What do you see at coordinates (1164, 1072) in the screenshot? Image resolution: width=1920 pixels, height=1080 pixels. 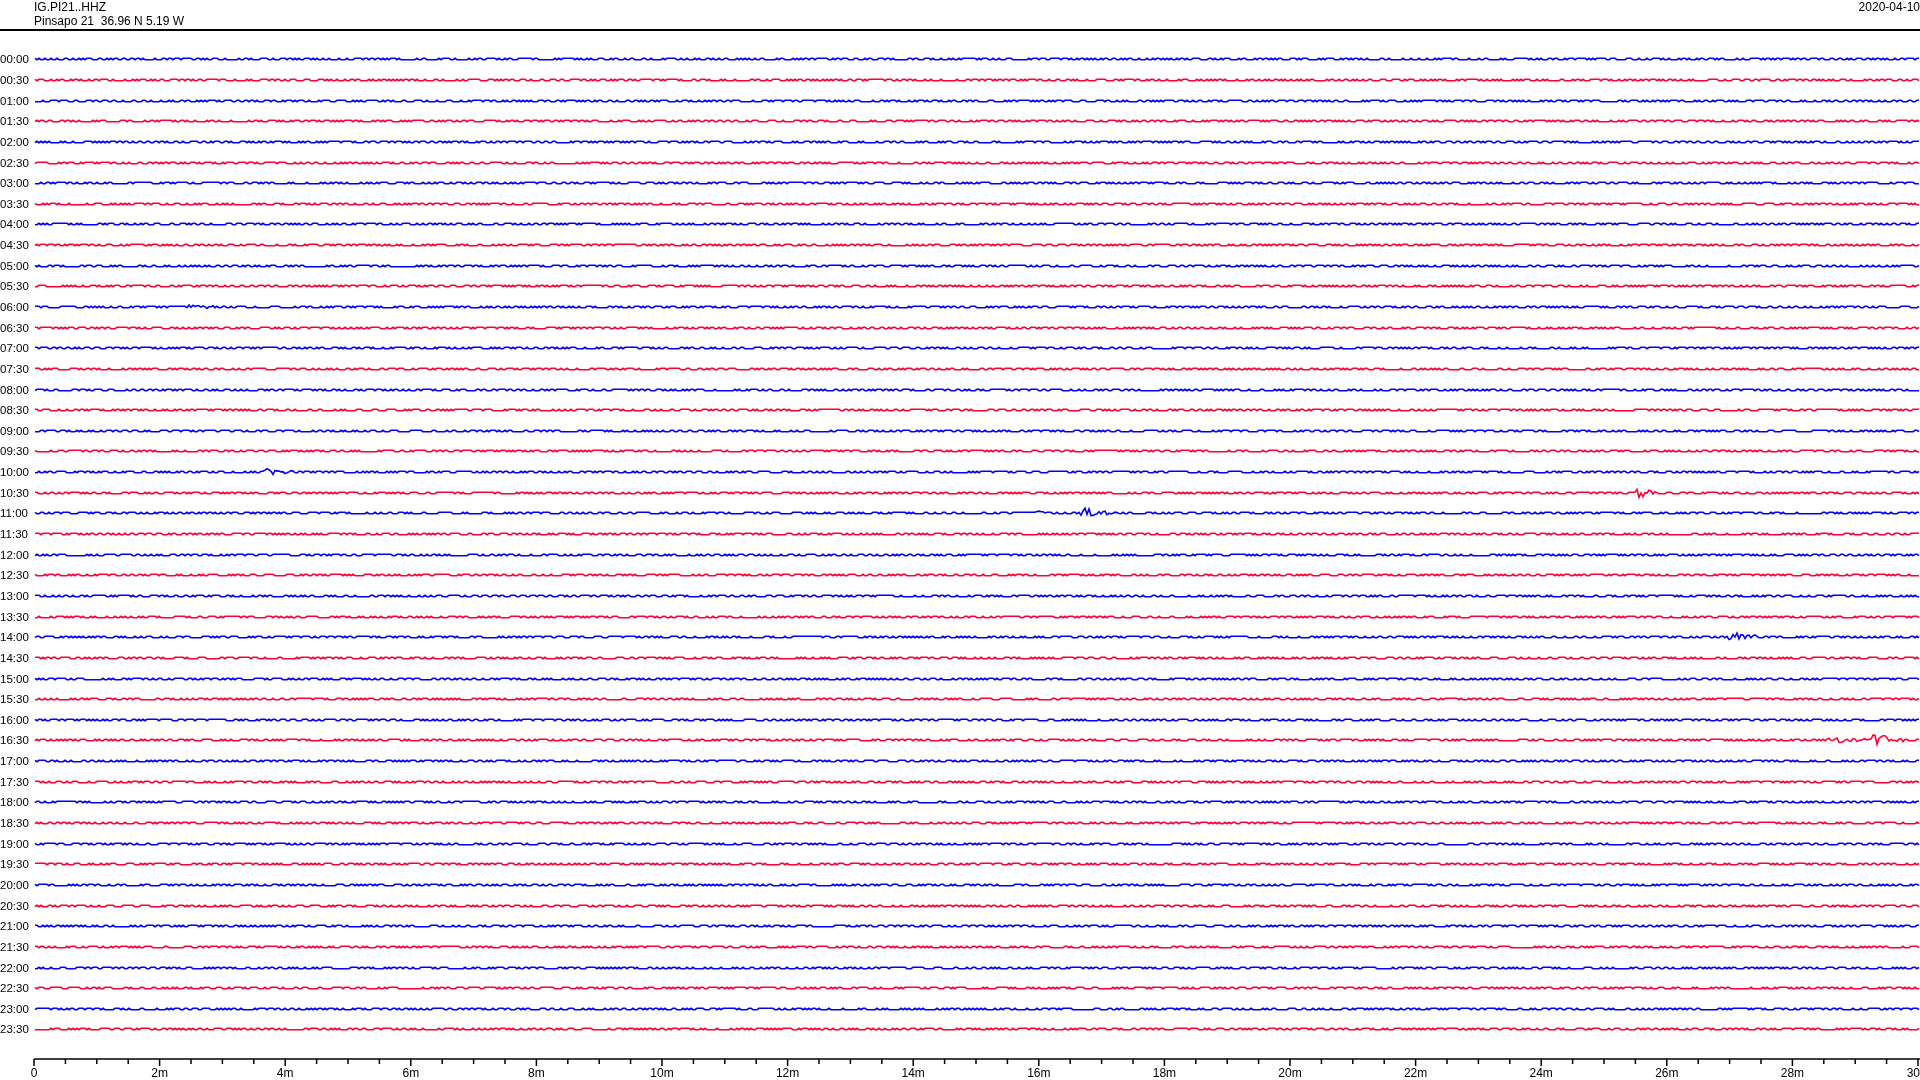 I see `axis-label: 18m` at bounding box center [1164, 1072].